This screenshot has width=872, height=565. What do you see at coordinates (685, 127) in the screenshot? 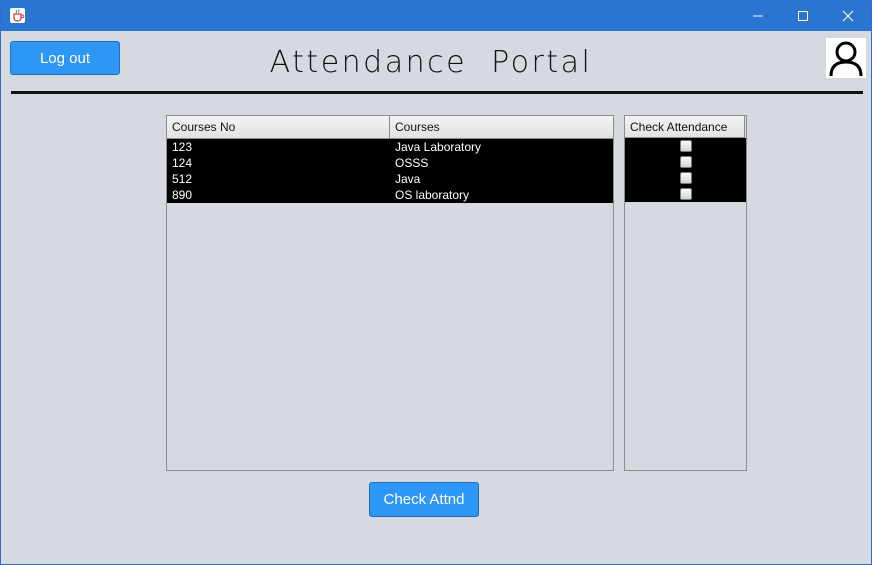
I see `column-header-check-attendance: Check Attendance` at bounding box center [685, 127].